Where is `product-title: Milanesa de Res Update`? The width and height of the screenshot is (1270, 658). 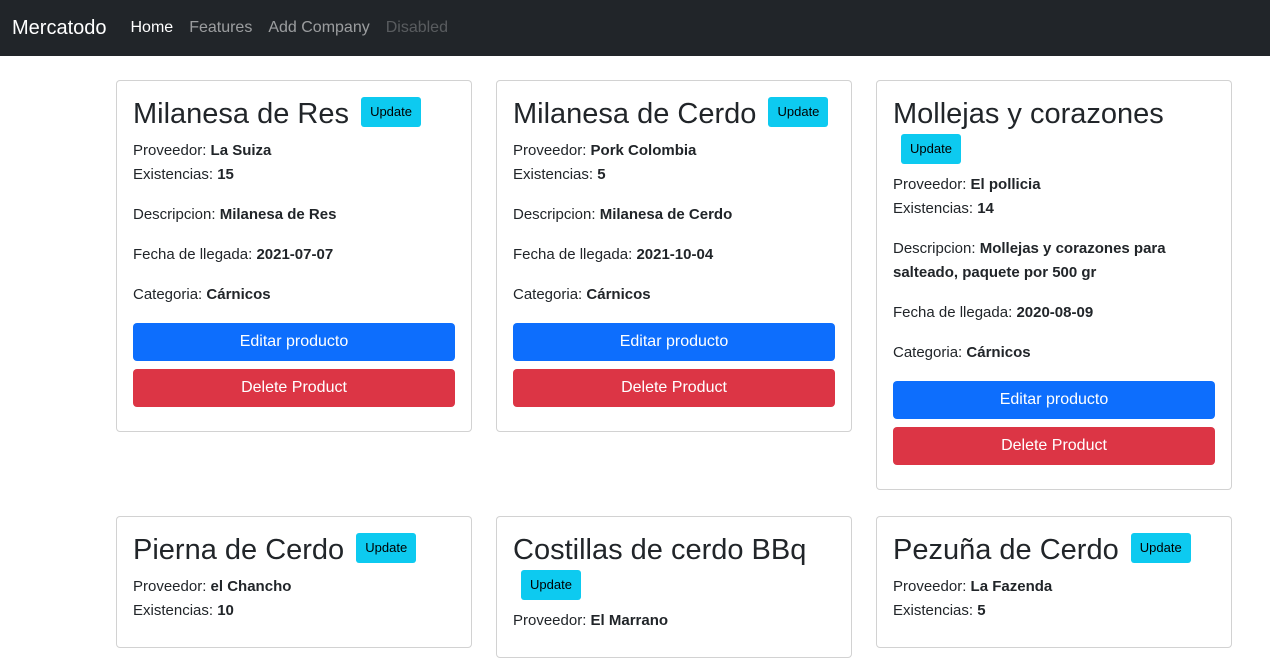
product-title: Milanesa de Res Update is located at coordinates (294, 114).